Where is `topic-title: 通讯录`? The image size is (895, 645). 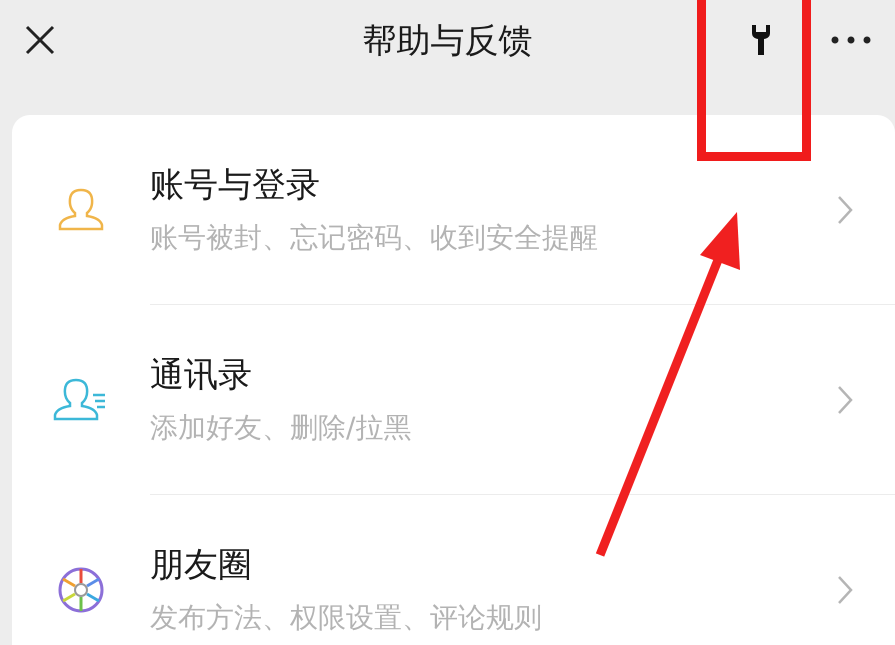 topic-title: 通讯录 is located at coordinates (201, 375).